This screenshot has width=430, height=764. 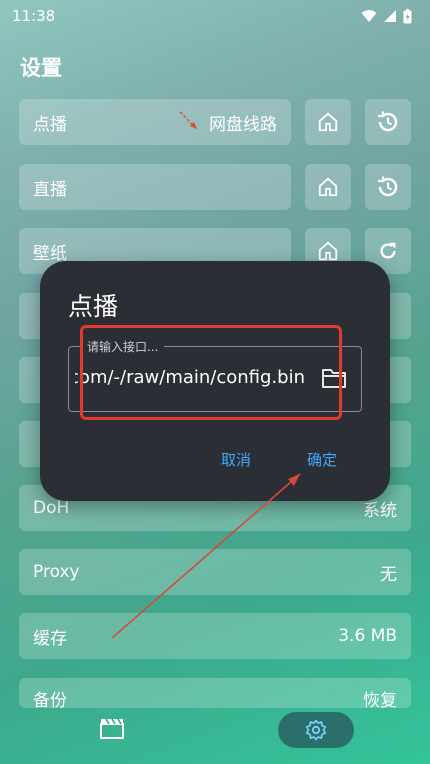 What do you see at coordinates (50, 124) in the screenshot?
I see `row-label: 点播` at bounding box center [50, 124].